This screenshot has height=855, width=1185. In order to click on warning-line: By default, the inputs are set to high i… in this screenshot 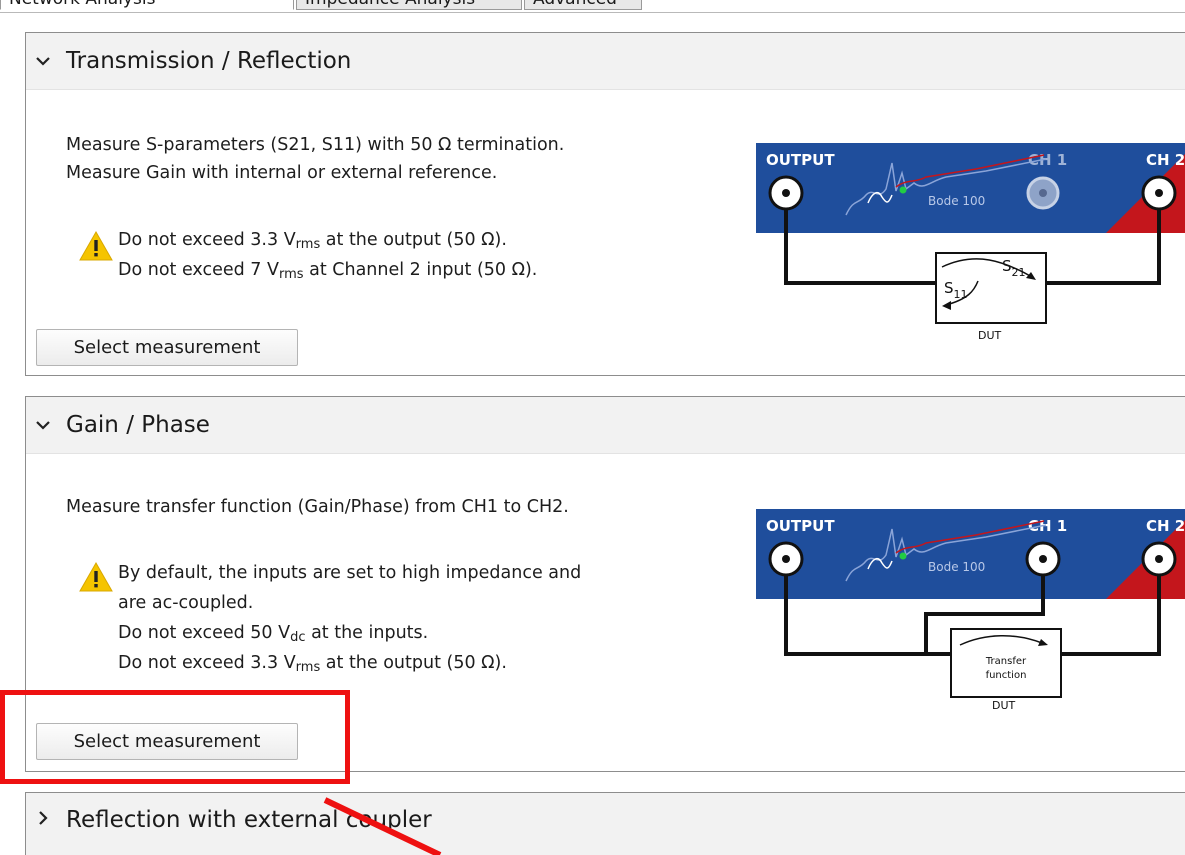, I will do `click(350, 573)`.